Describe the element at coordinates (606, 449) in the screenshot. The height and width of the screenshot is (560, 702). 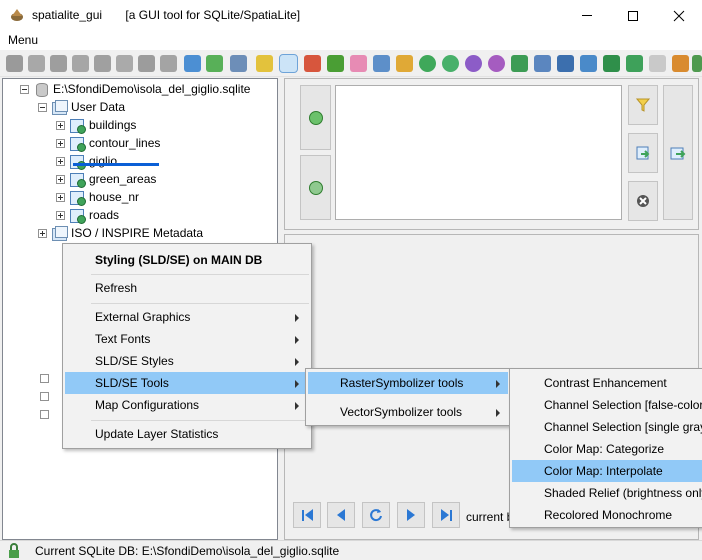
I see `menu-item-color-map-categorize: Color Map: Categorize` at that location.